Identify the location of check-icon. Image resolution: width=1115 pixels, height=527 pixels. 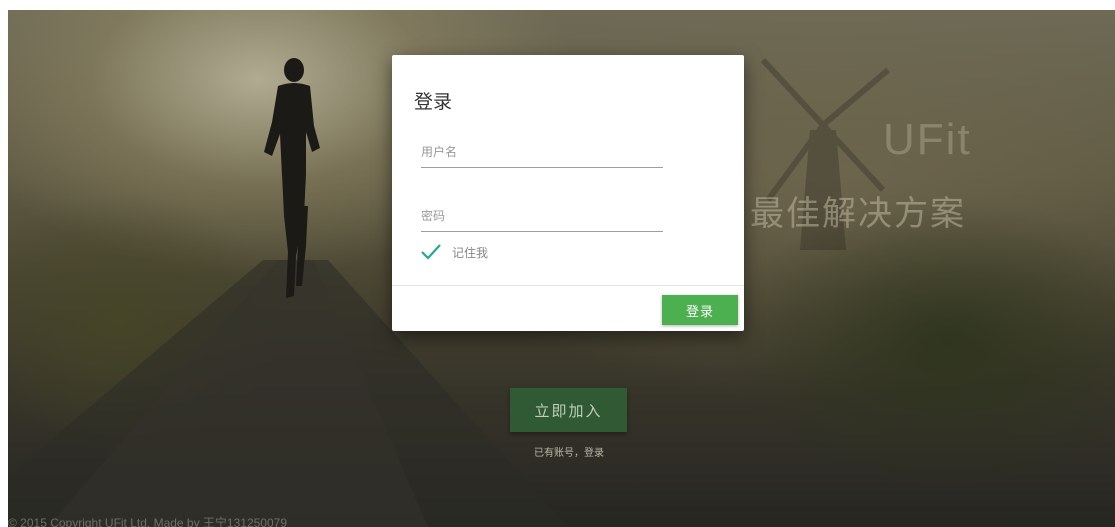
(431, 252).